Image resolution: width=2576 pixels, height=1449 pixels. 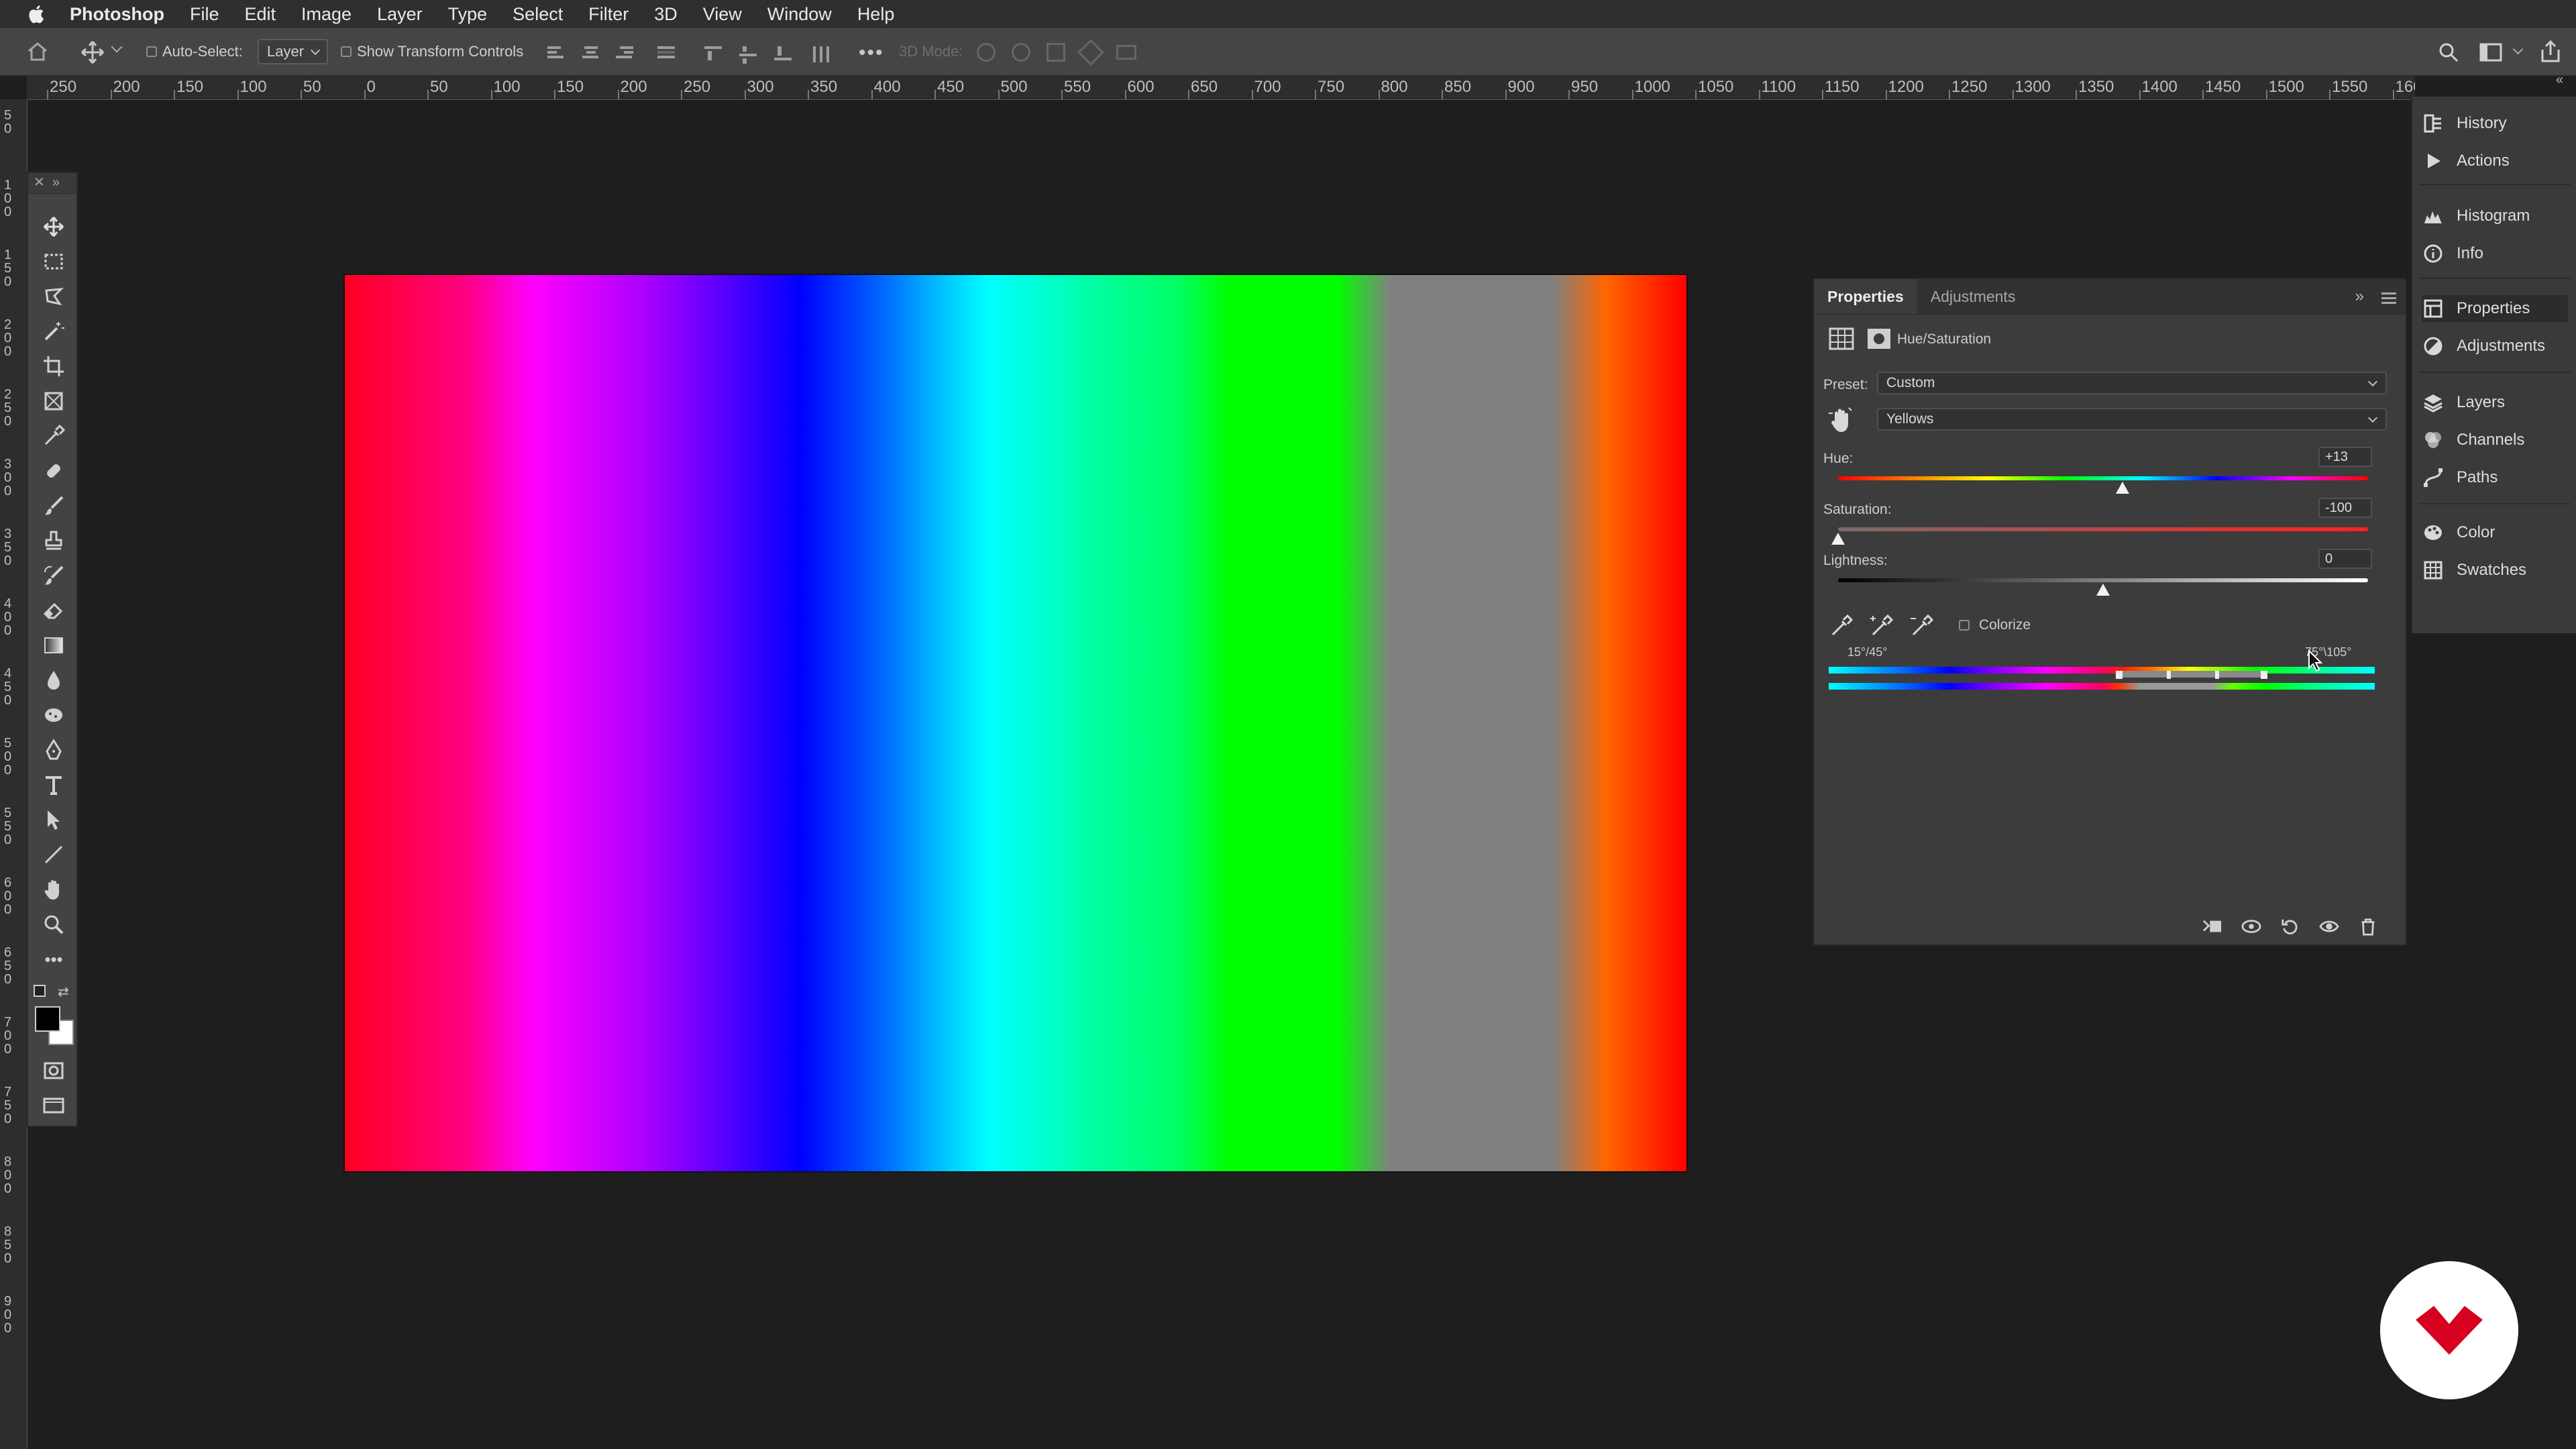 I want to click on zoom-tool, so click(x=54, y=924).